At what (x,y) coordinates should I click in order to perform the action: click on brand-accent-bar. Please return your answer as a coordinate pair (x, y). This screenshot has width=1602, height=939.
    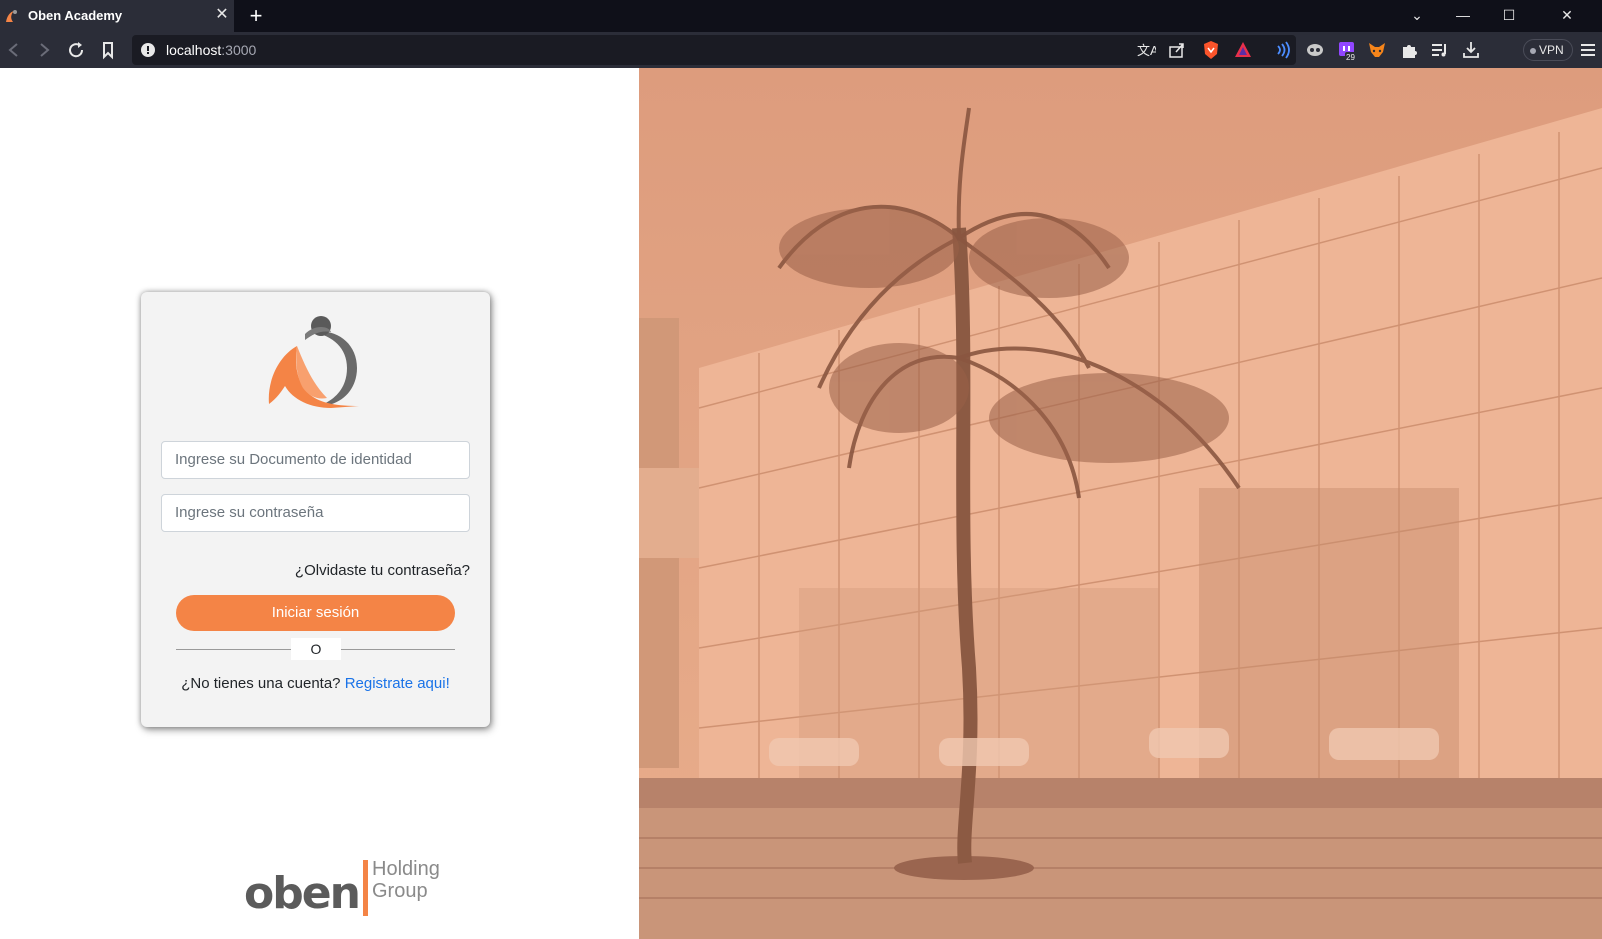
    Looking at the image, I should click on (365, 888).